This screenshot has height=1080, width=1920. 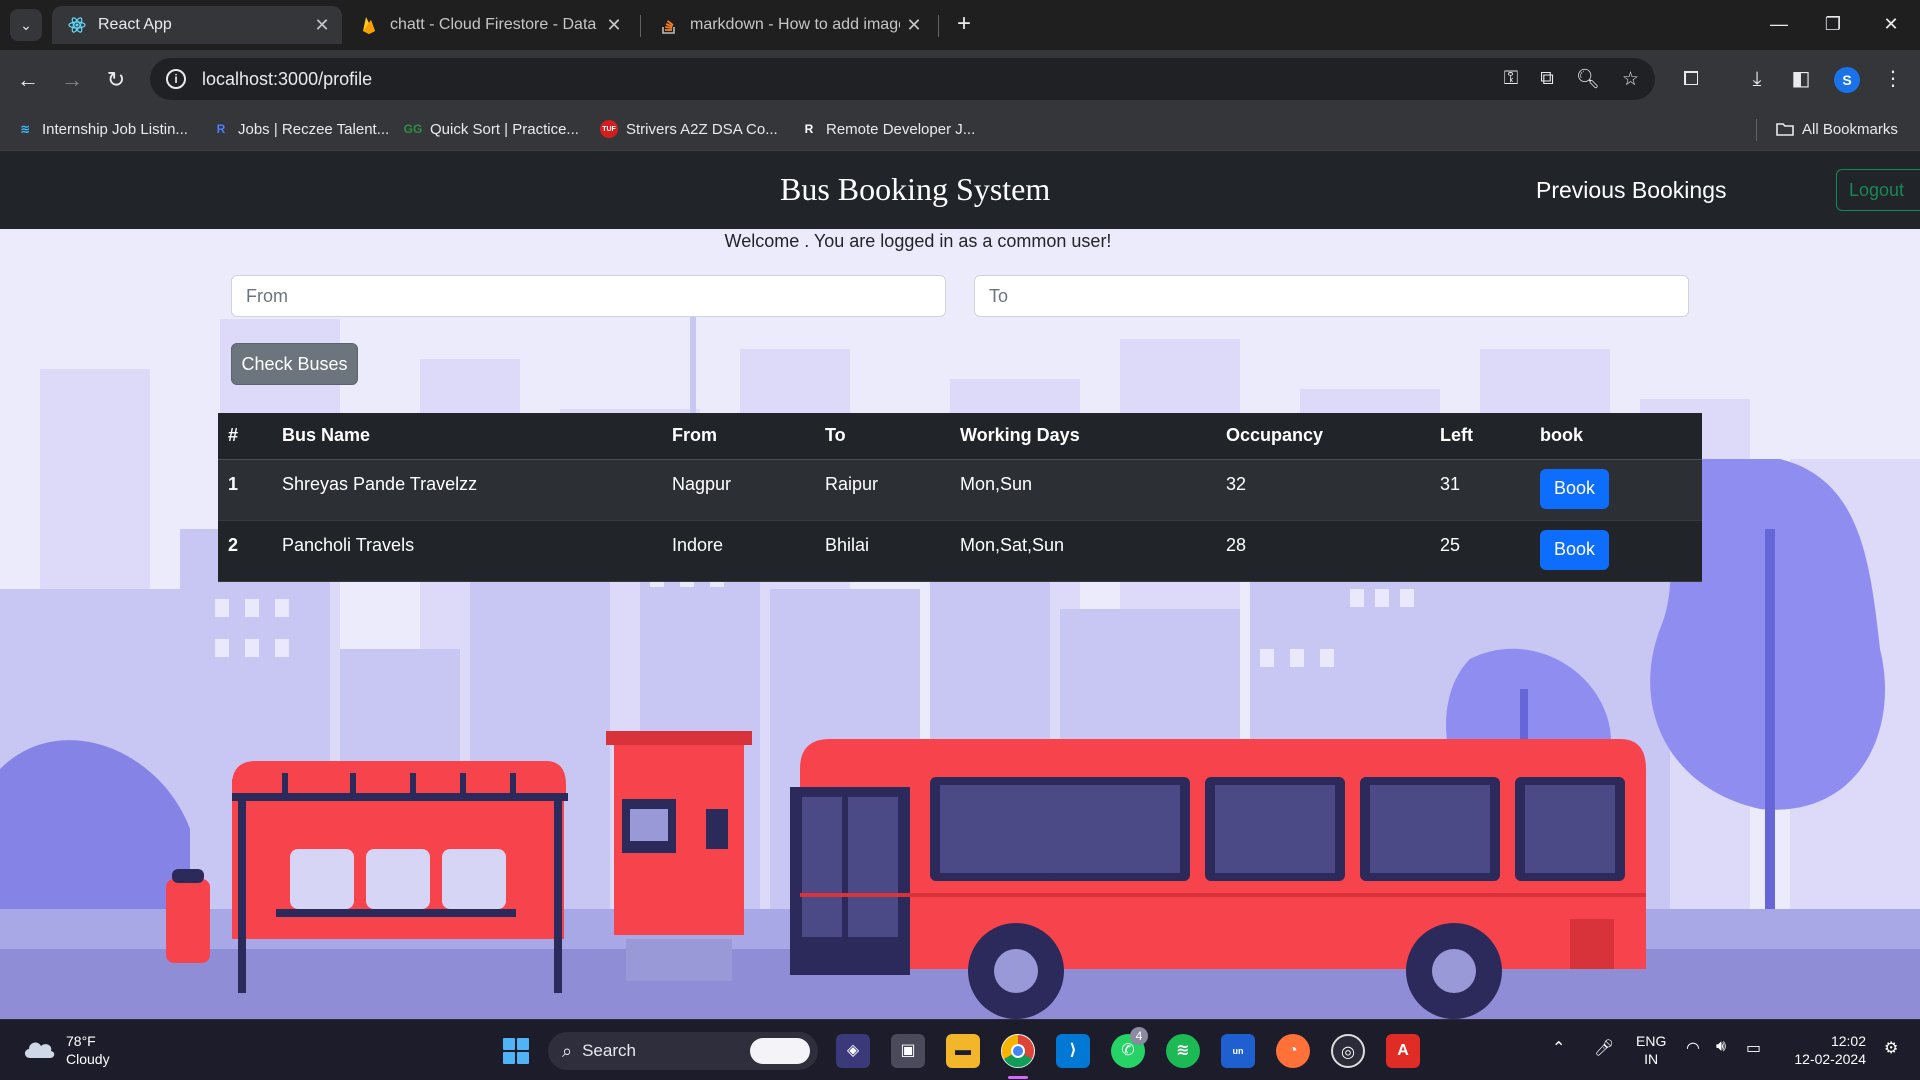 What do you see at coordinates (588, 296) in the screenshot?
I see `from-input` at bounding box center [588, 296].